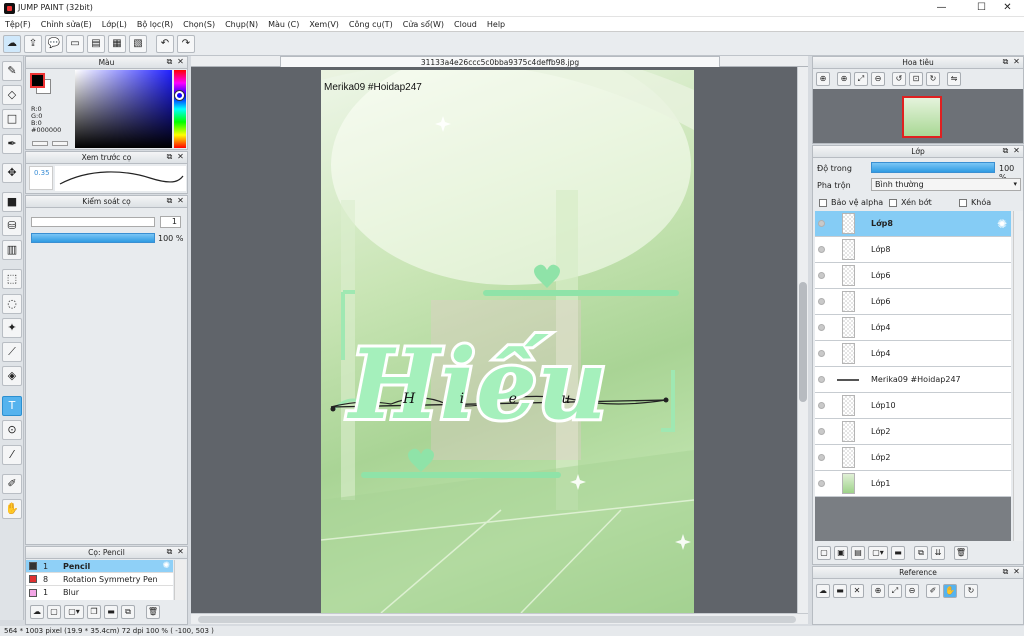 This screenshot has height=636, width=1024. Describe the element at coordinates (170, 222) in the screenshot. I see `brush-size-input: 1` at that location.